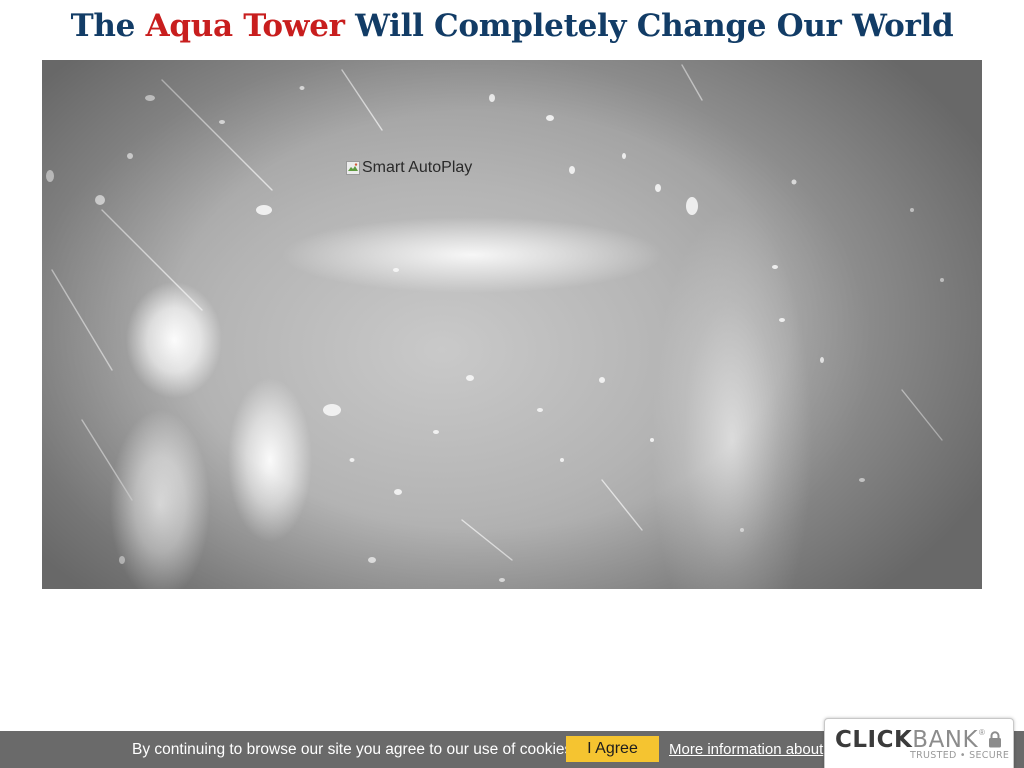  Describe the element at coordinates (919, 743) in the screenshot. I see `clickbank-trust-badge: CLICKBANK ® TRUSTED • SECURE` at that location.